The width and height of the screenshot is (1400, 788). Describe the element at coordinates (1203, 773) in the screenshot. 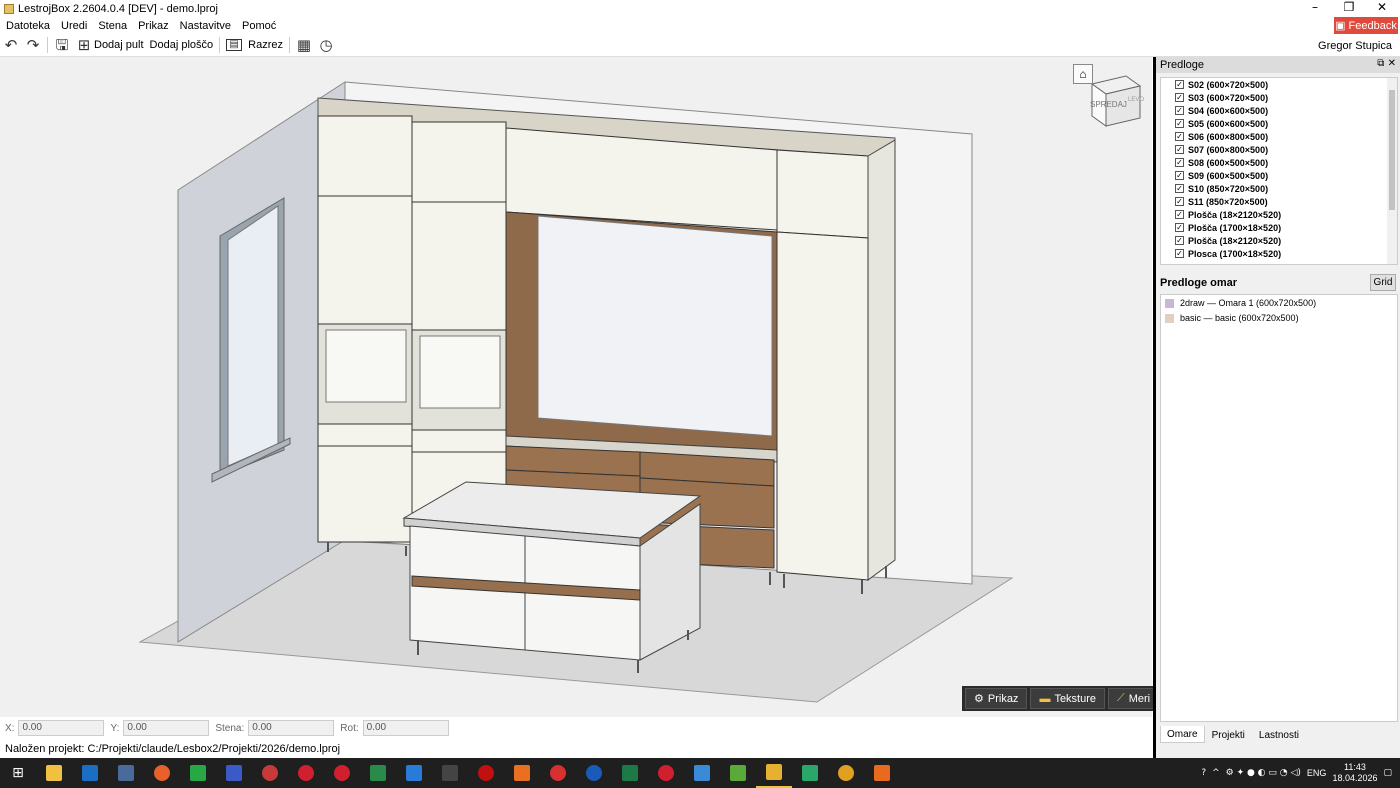

I see `help-icon: ?` at that location.